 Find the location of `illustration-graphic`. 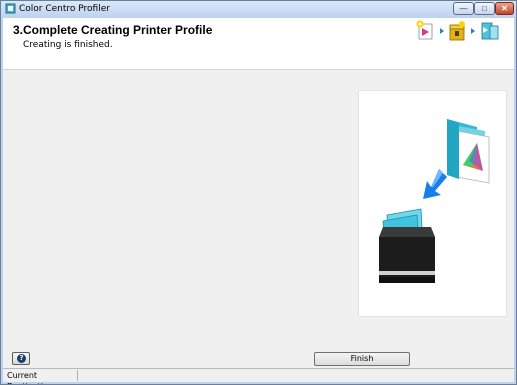

illustration-graphic is located at coordinates (434, 201).